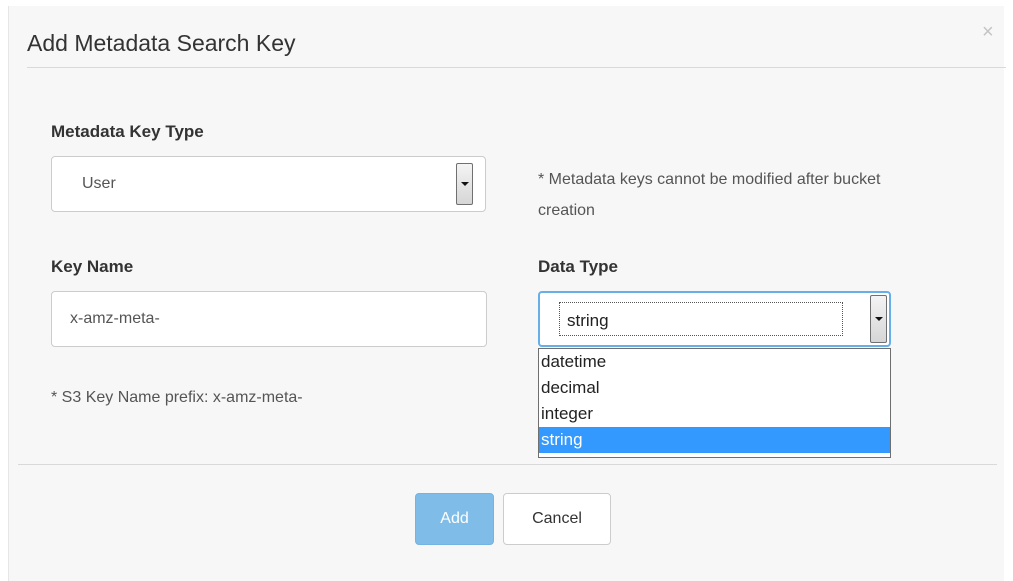  I want to click on key-name-input, so click(260, 319).